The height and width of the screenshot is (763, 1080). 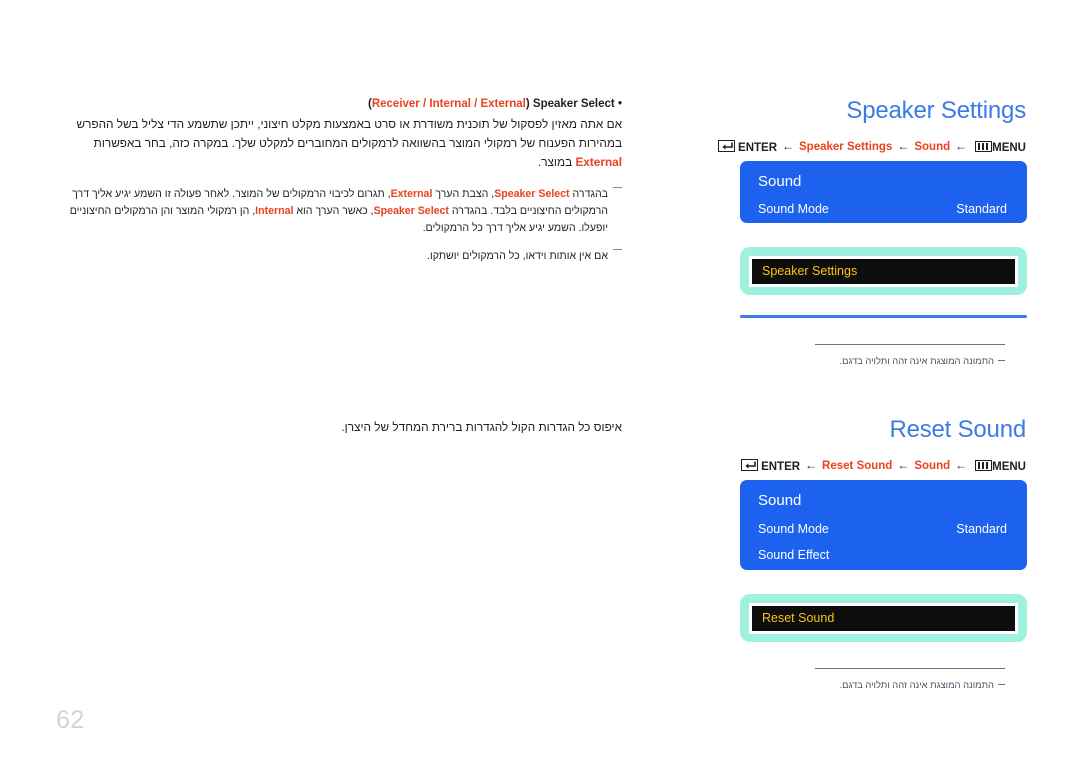 I want to click on highlight-inner-row: Reset Sound, so click(x=883, y=618).